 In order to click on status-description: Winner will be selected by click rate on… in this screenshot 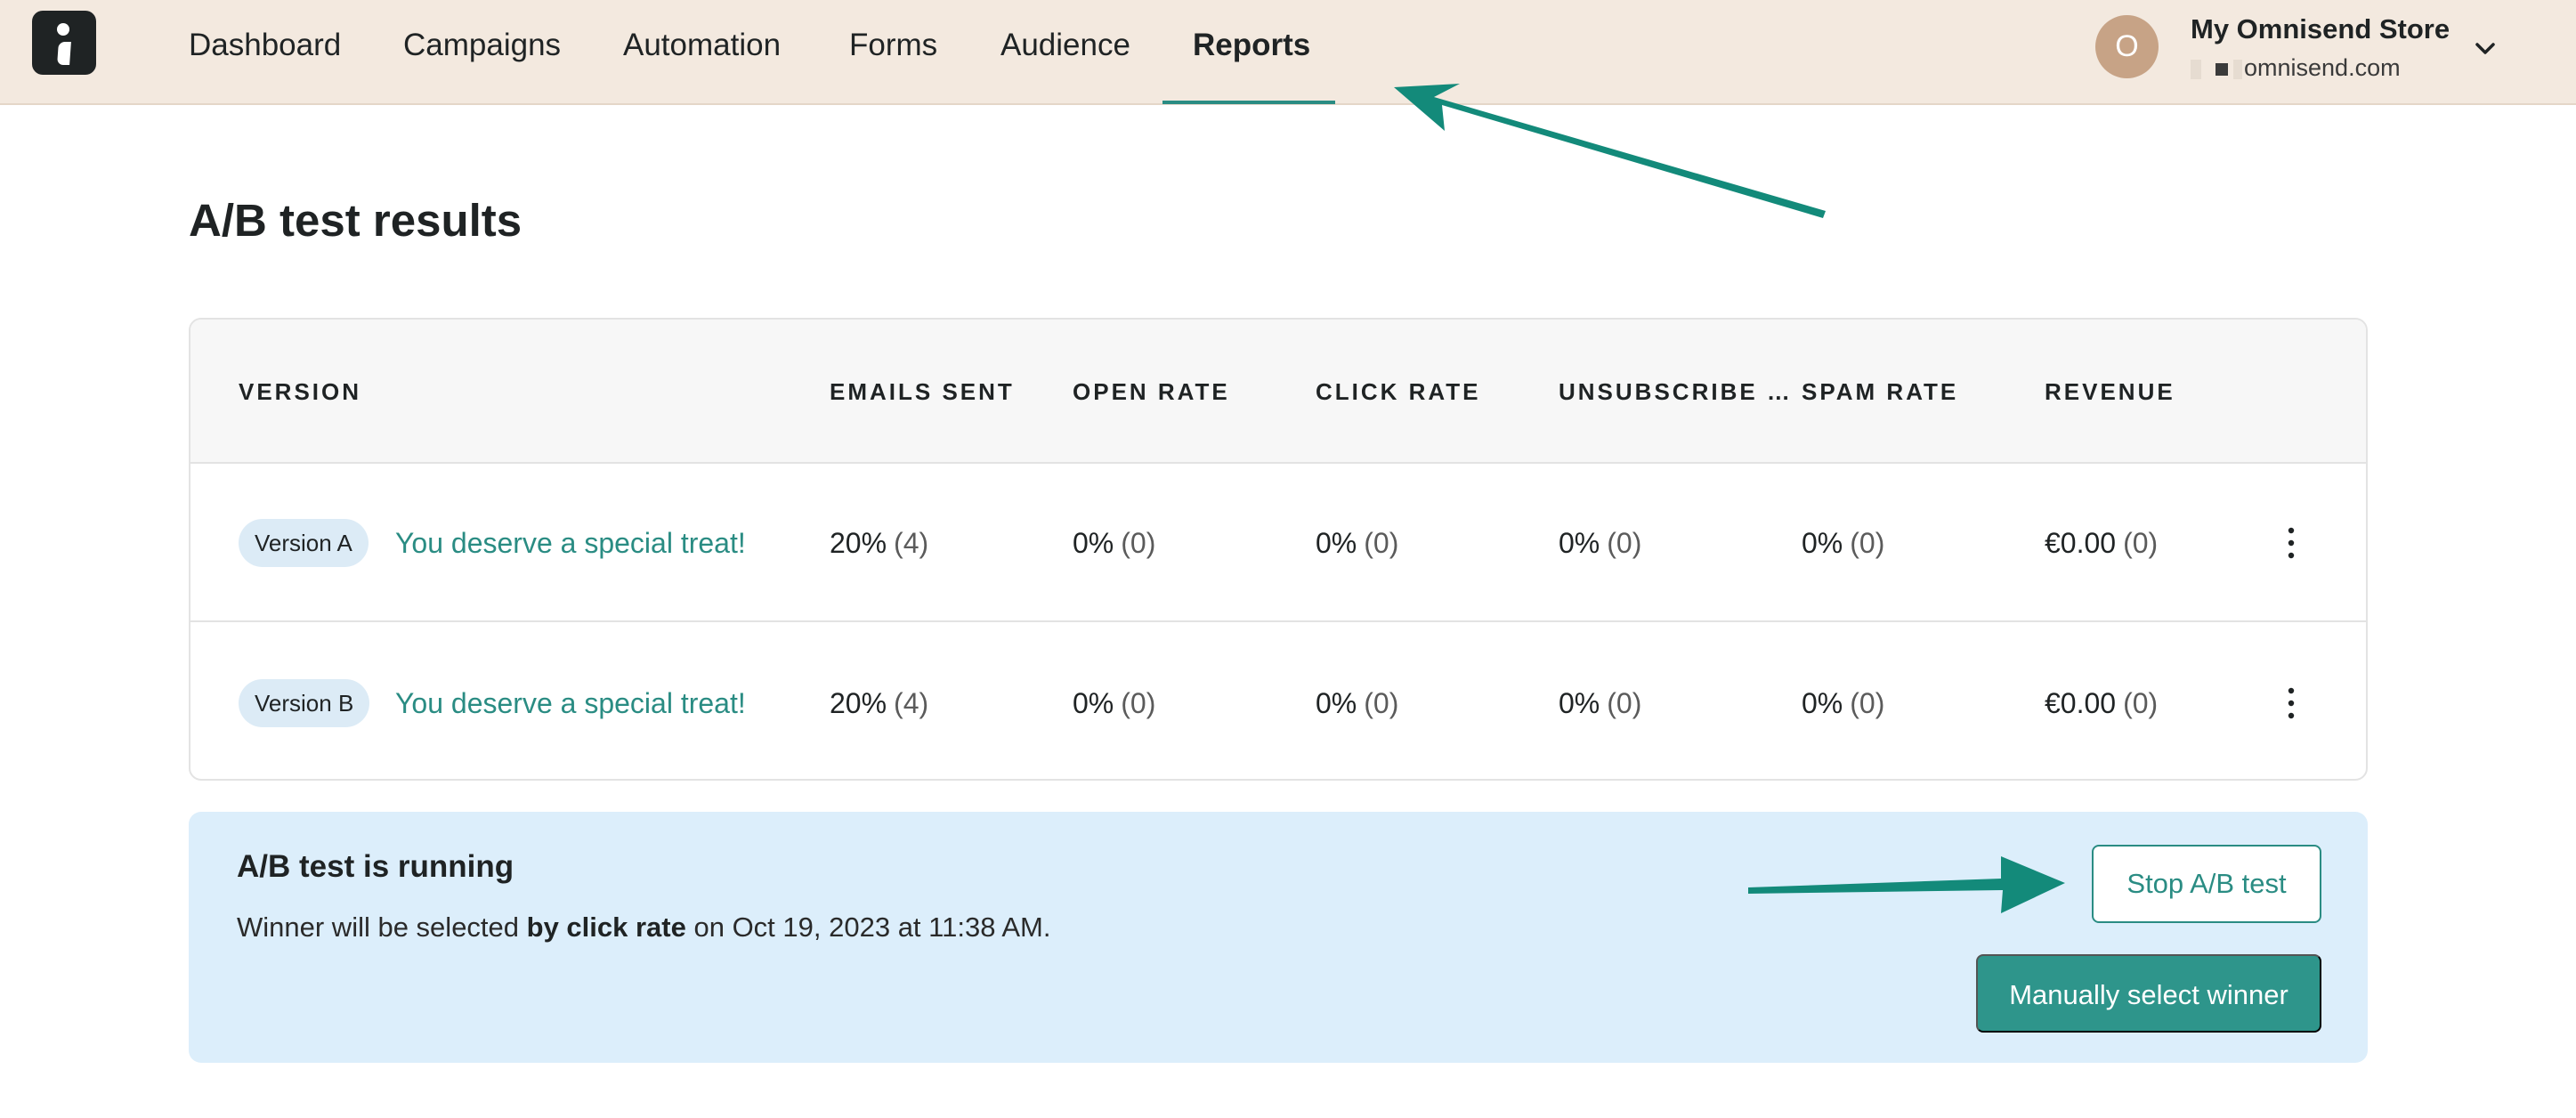, I will do `click(643, 927)`.